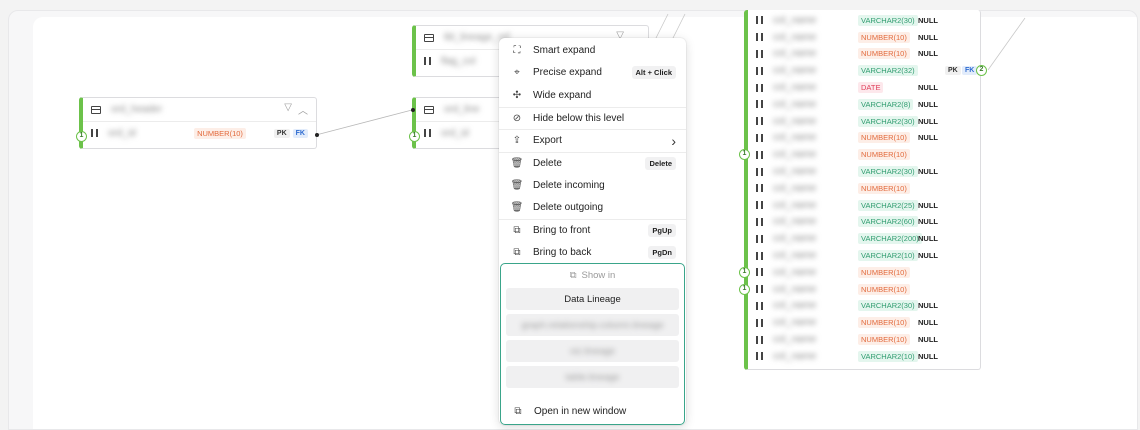 The width and height of the screenshot is (1140, 430). Describe the element at coordinates (547, 163) in the screenshot. I see `menu-item-label: Delete` at that location.